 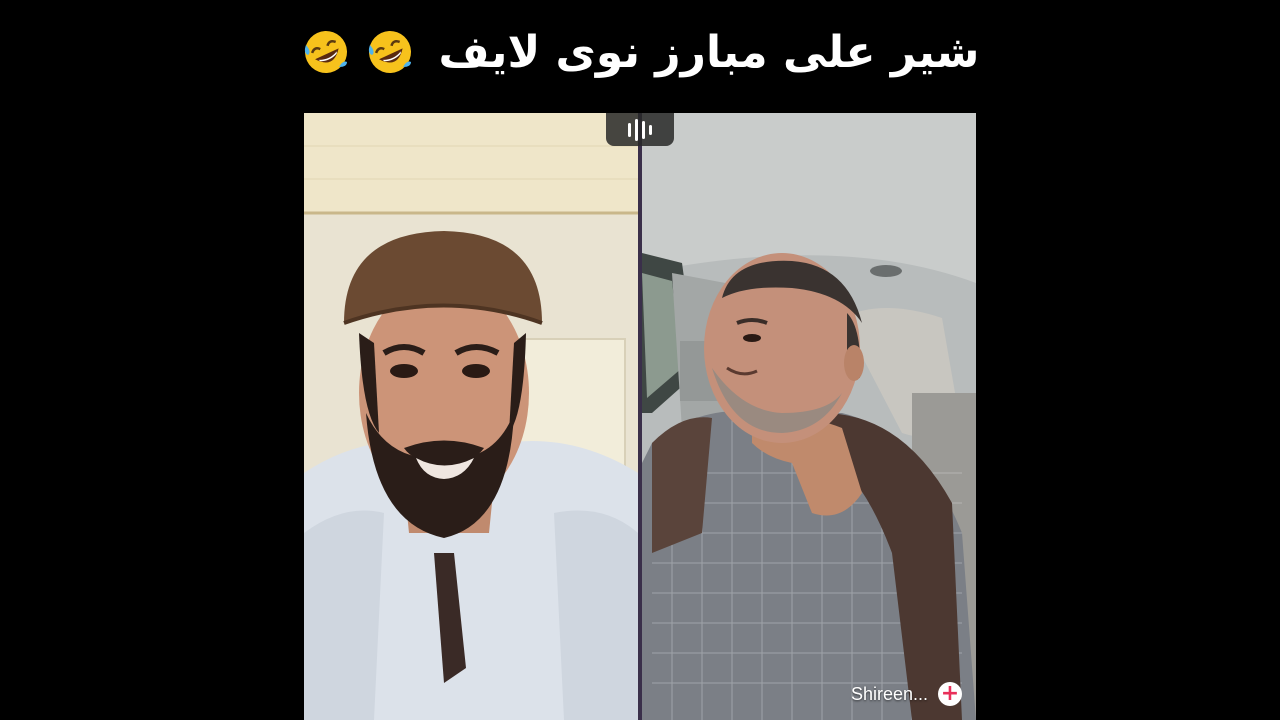 I want to click on audio-indicator, so click(x=640, y=129).